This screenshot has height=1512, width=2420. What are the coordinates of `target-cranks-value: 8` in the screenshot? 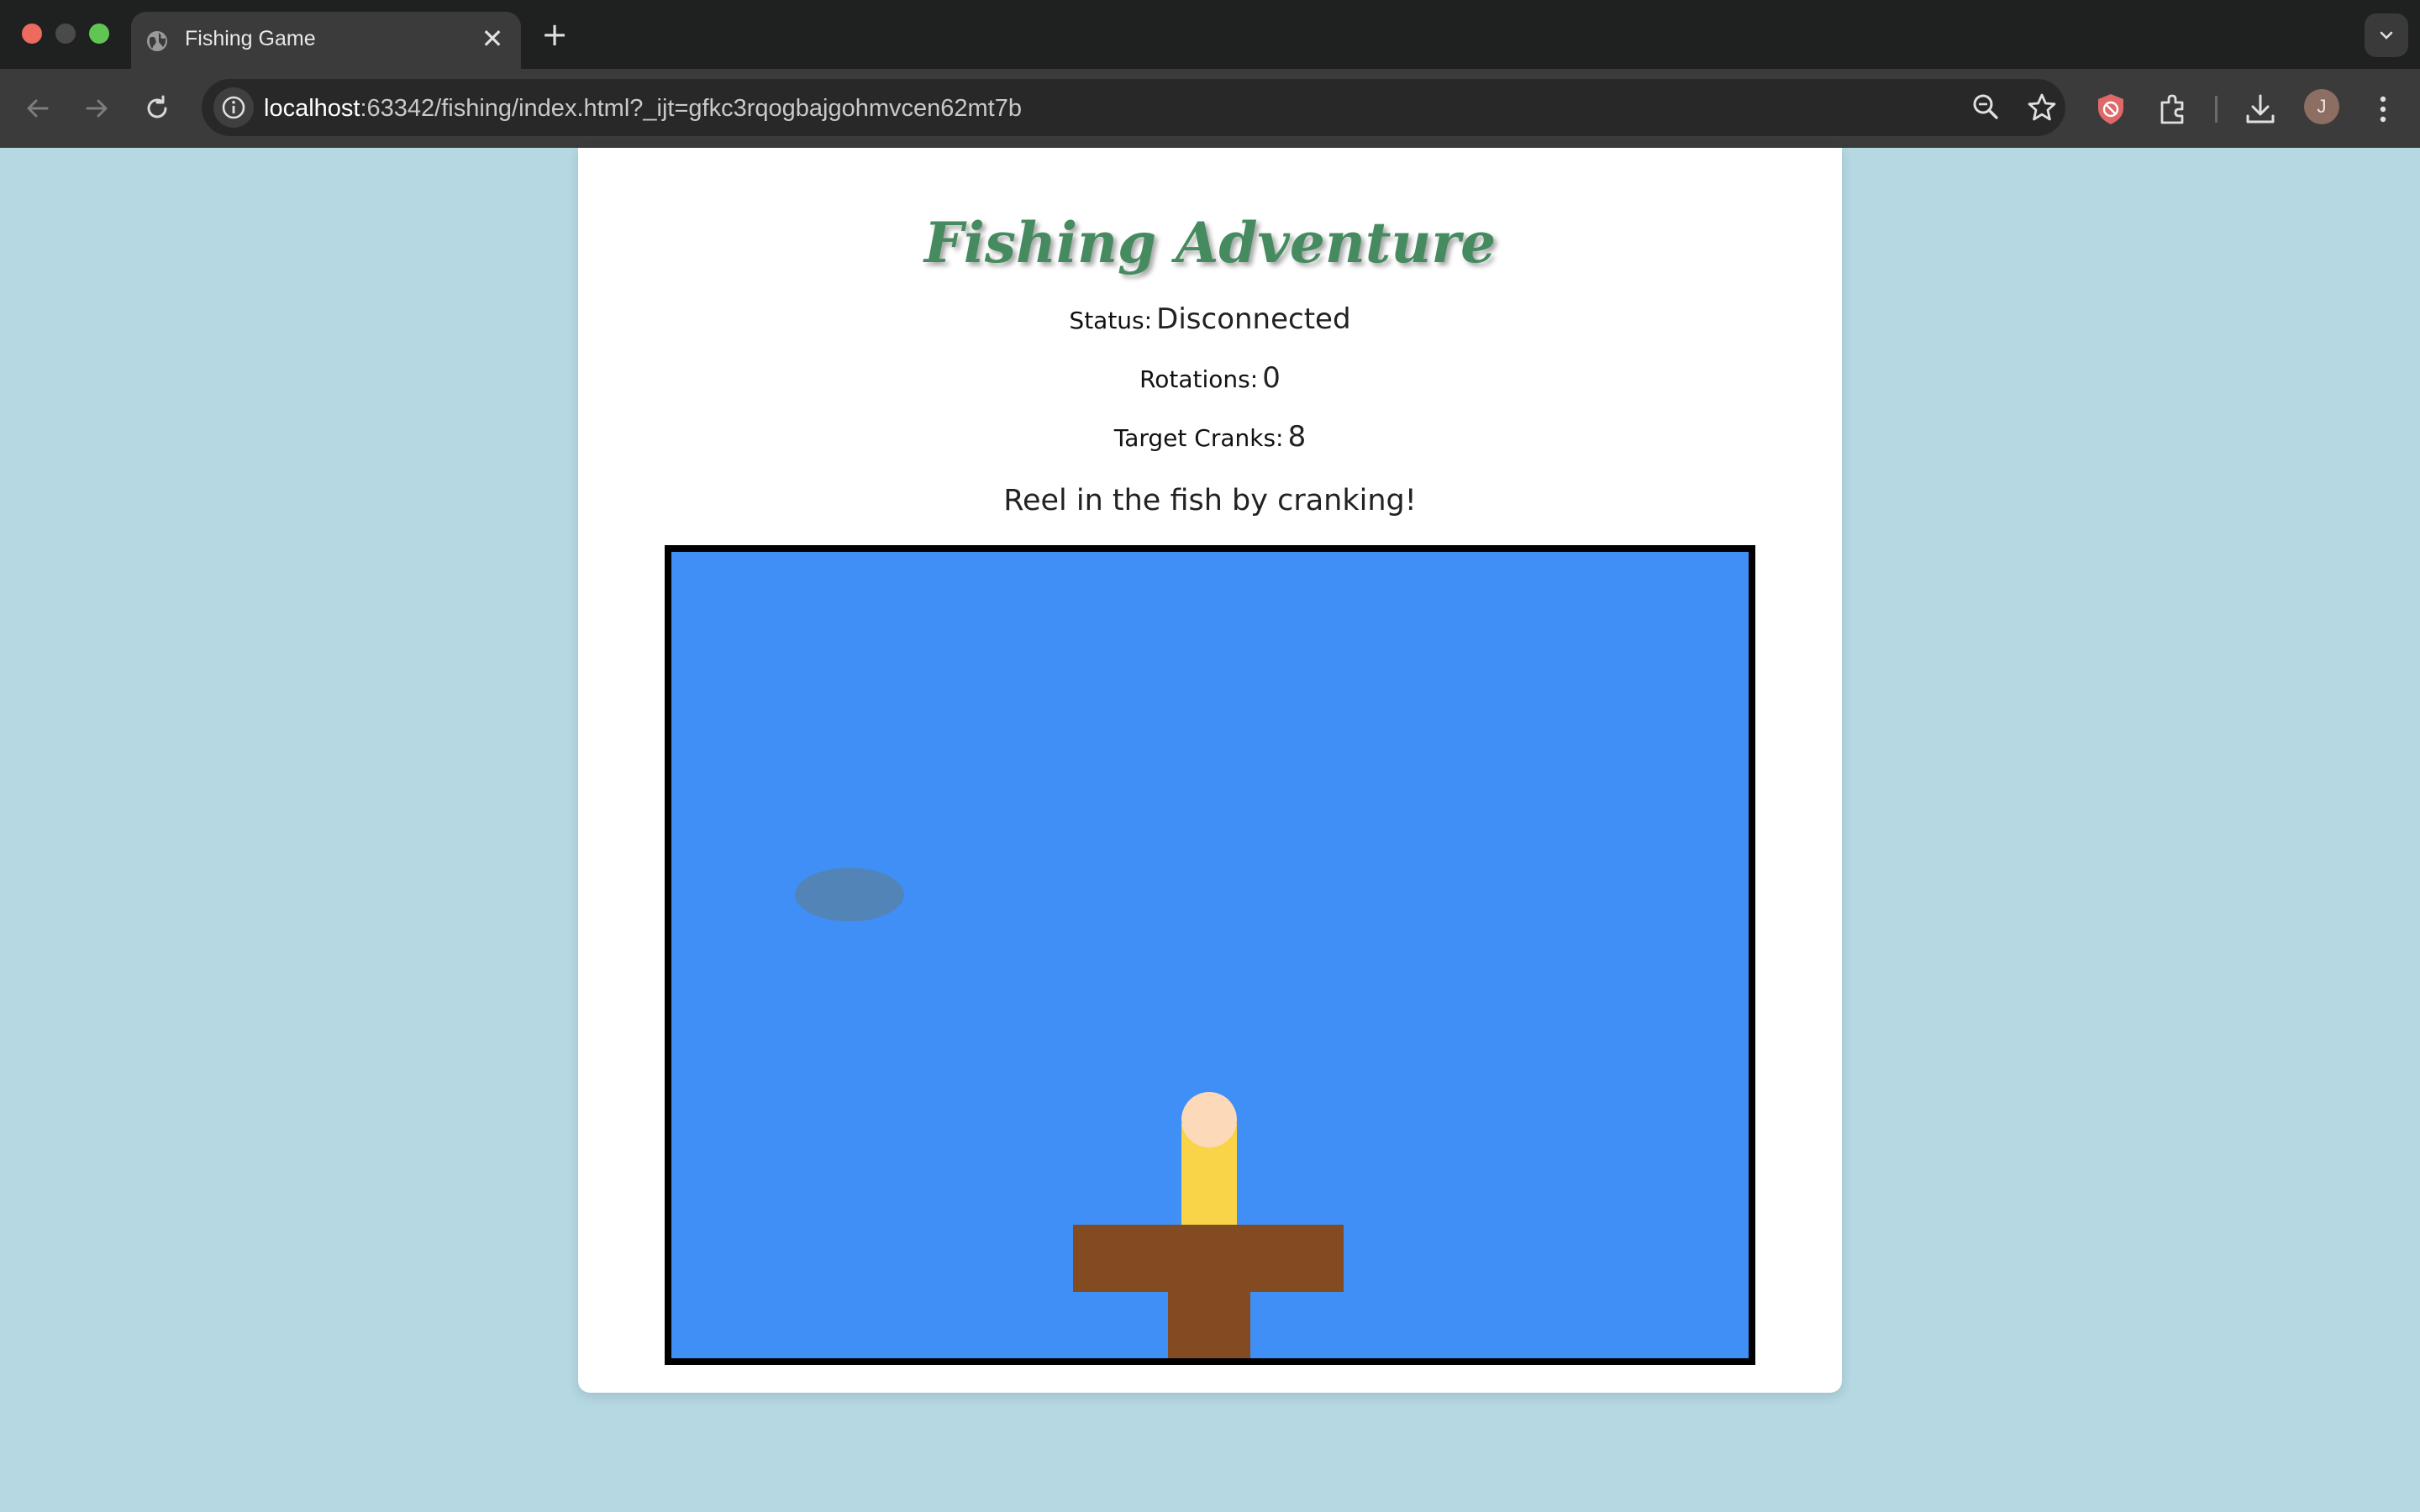 It's located at (1297, 437).